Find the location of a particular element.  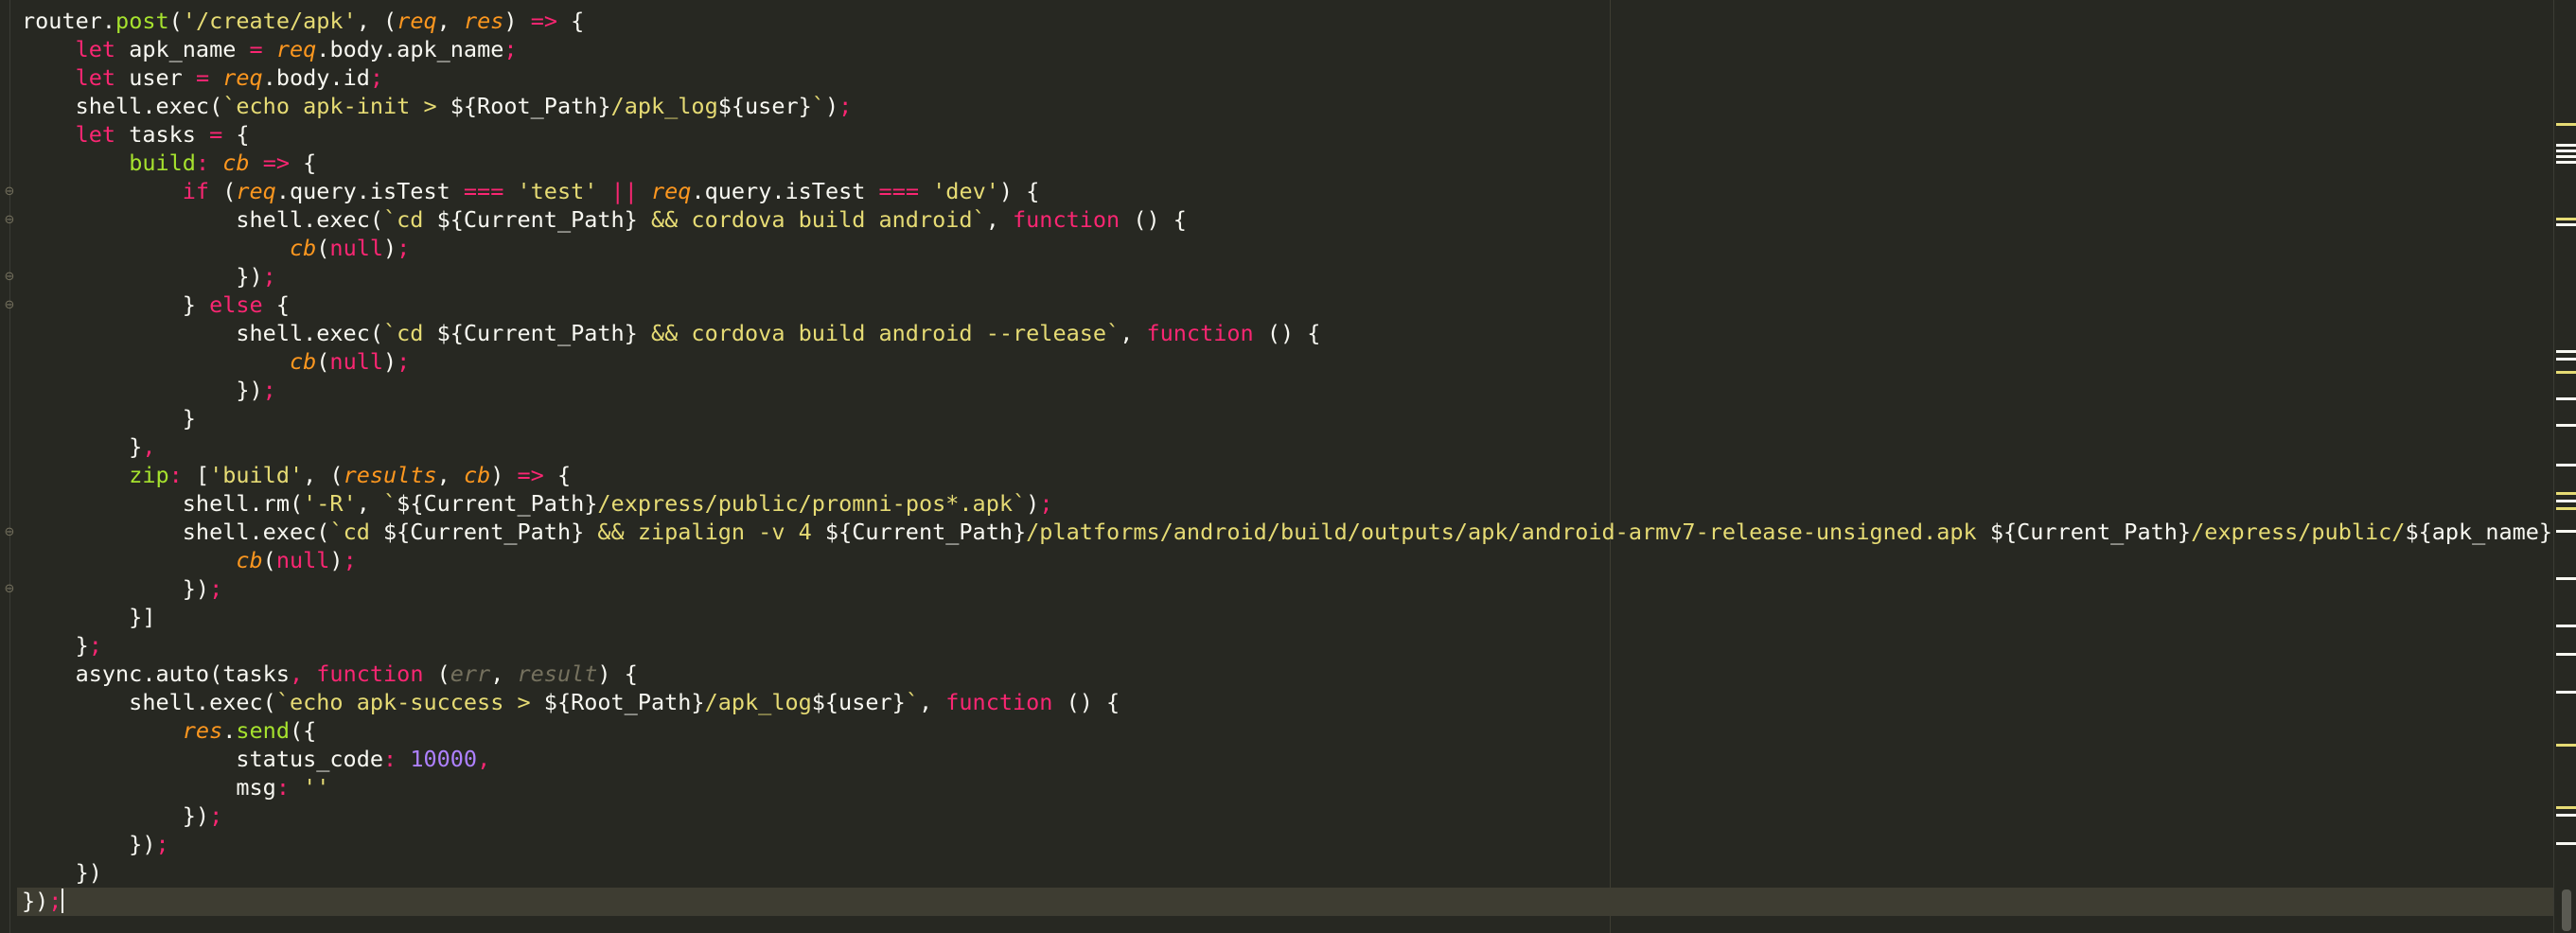

code-line: status_code: 10000, is located at coordinates (1299, 759).